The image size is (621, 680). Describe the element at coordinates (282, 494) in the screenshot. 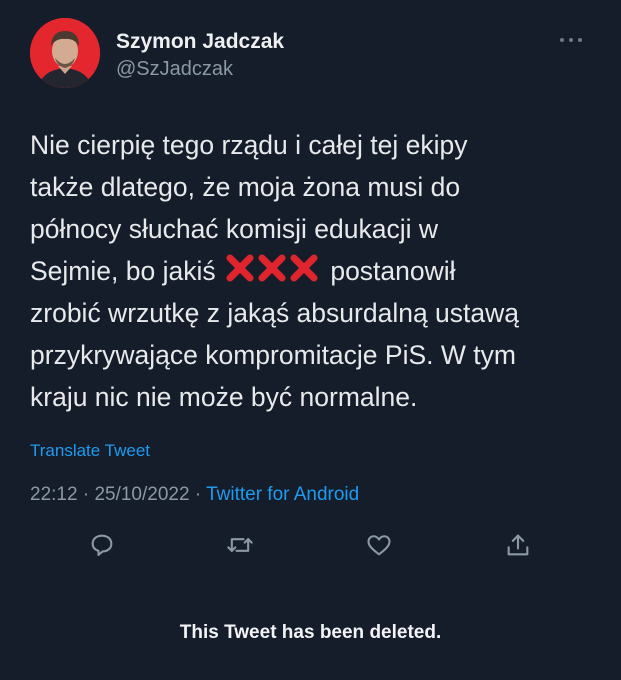

I see `tweet-source-link: Twitter for Android` at that location.